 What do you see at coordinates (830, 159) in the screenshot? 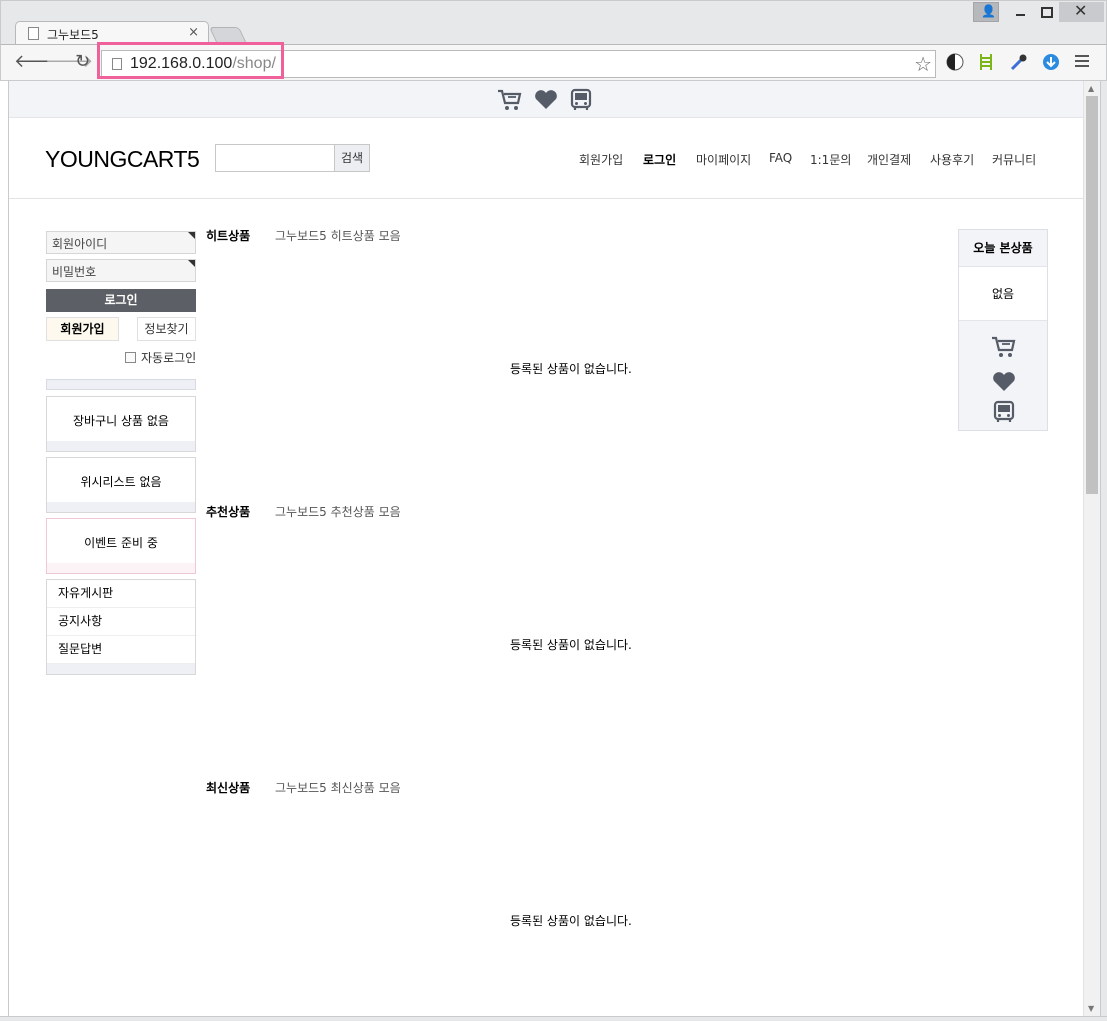
I see `nav-qa: 1:1문의` at bounding box center [830, 159].